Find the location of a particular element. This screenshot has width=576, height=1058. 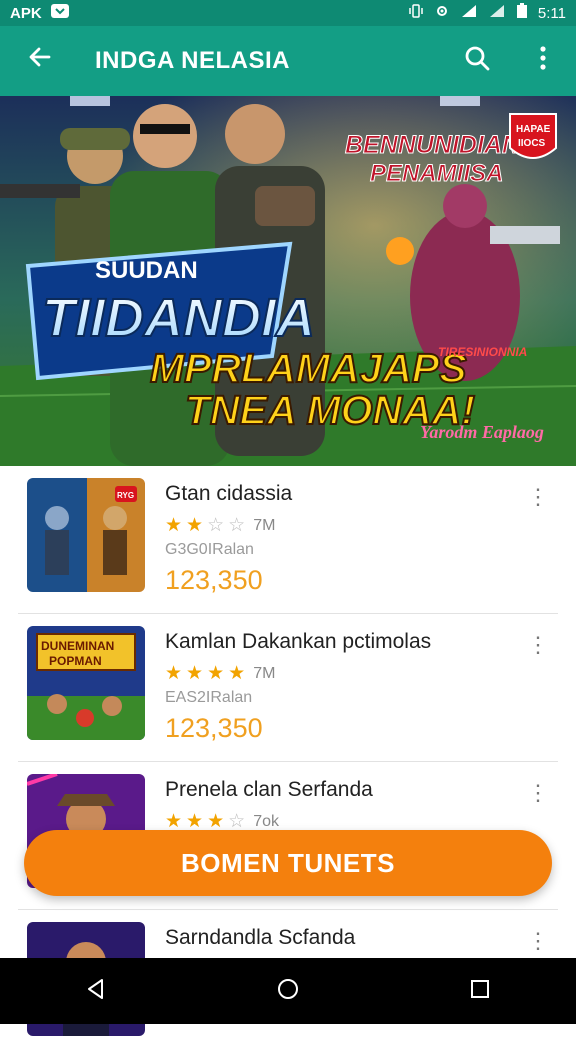

primary-cta-button: BOMEN TUNETS is located at coordinates (288, 863).